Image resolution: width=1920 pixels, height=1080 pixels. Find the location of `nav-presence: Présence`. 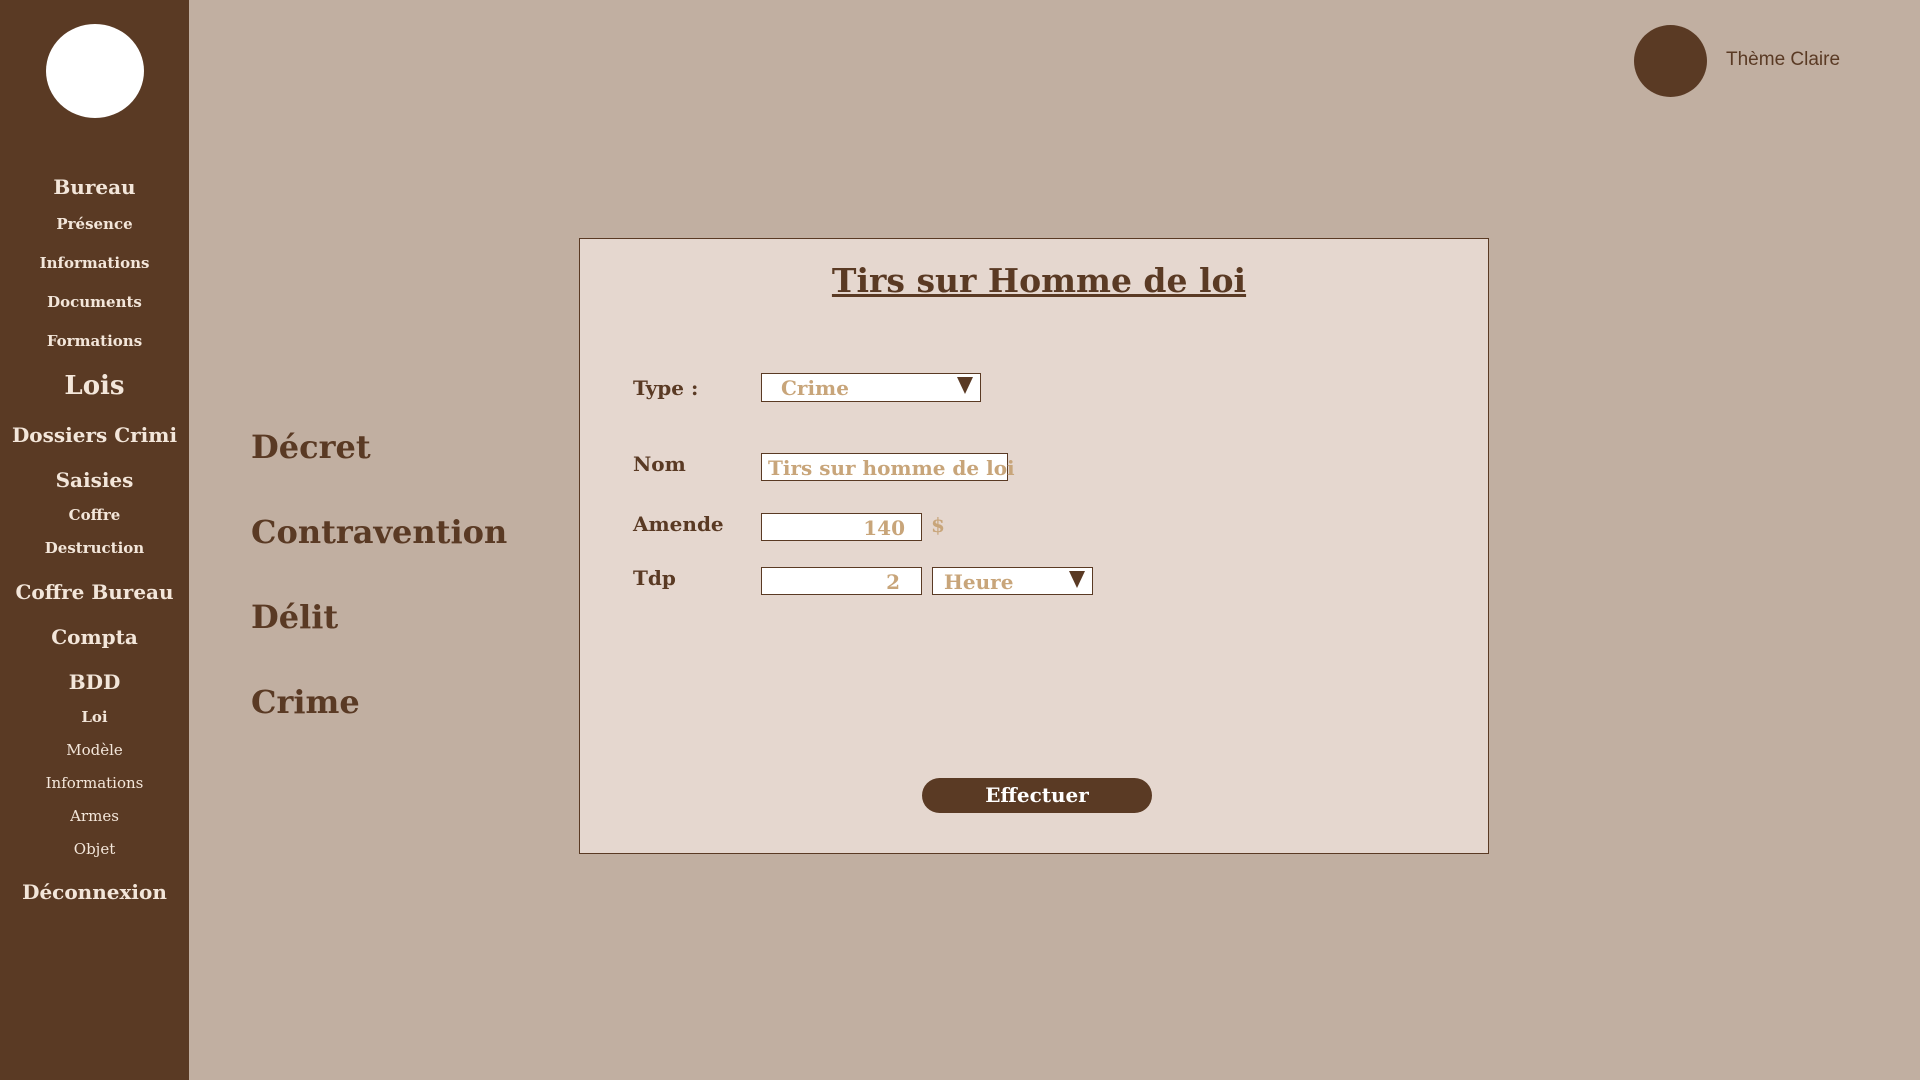

nav-presence: Présence is located at coordinates (94, 224).